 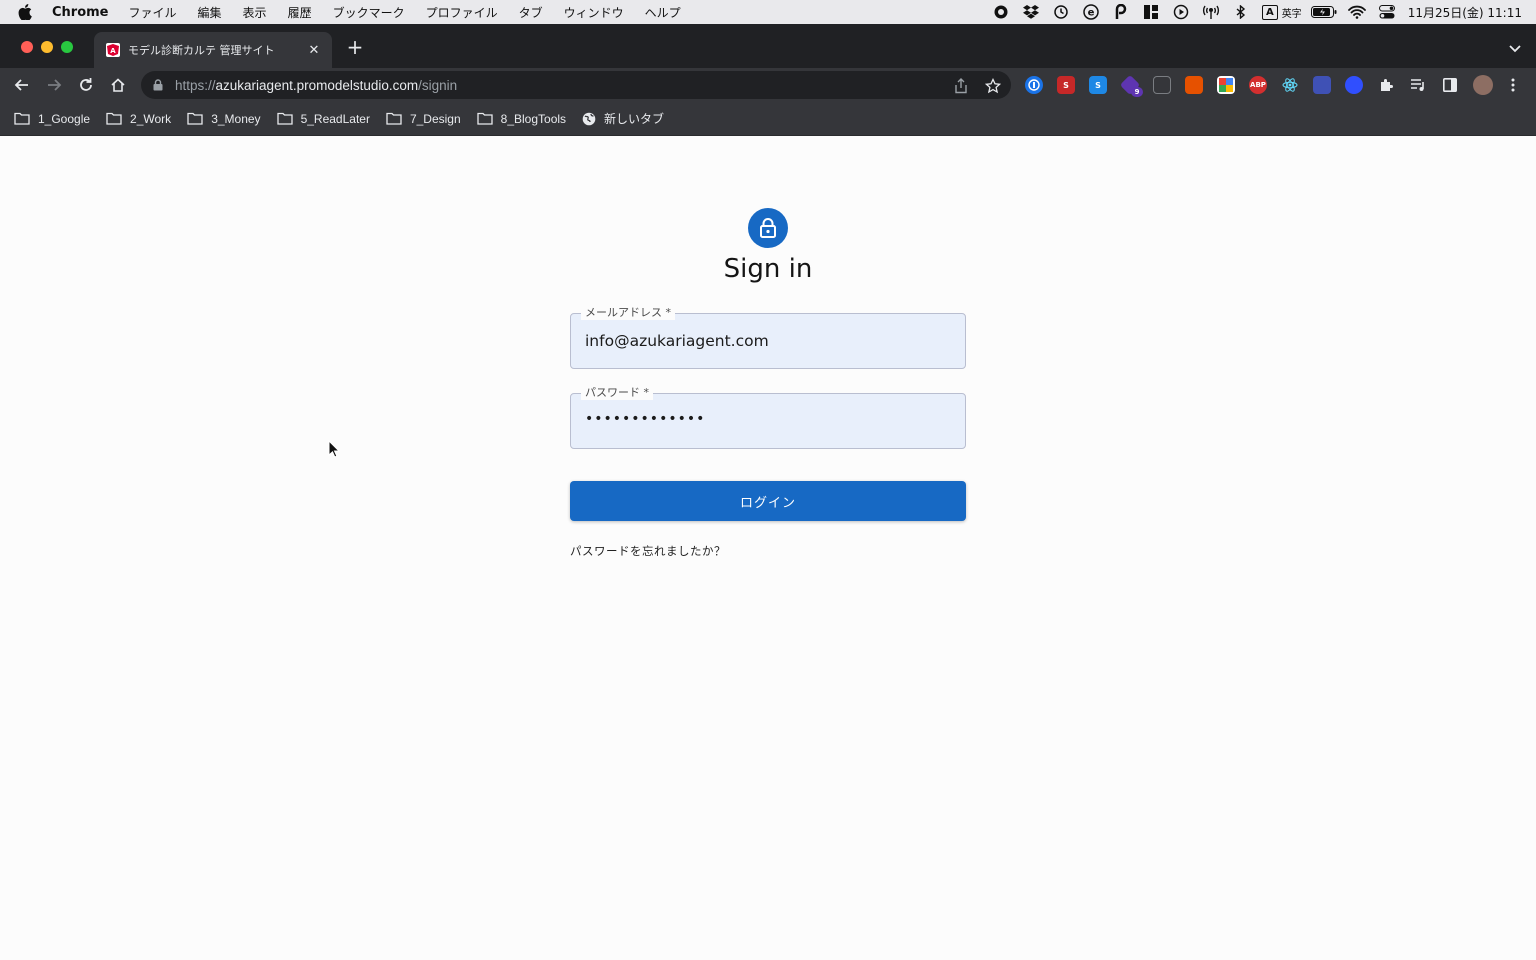 I want to click on window-zoom-button, so click(x=67, y=47).